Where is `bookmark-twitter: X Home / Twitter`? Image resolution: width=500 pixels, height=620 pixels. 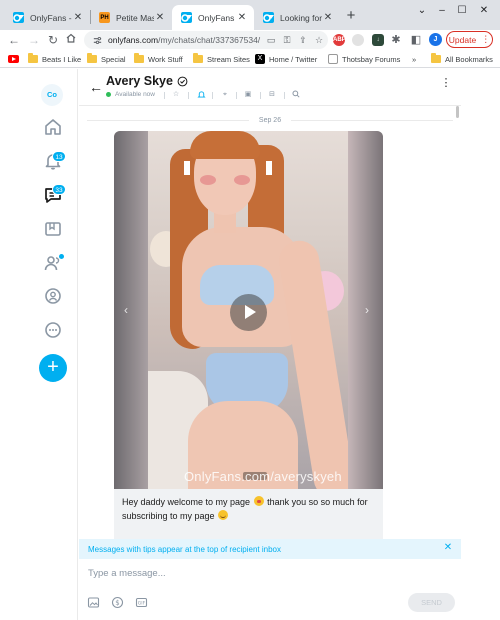
bookmark-twitter: X Home / Twitter is located at coordinates (286, 59).